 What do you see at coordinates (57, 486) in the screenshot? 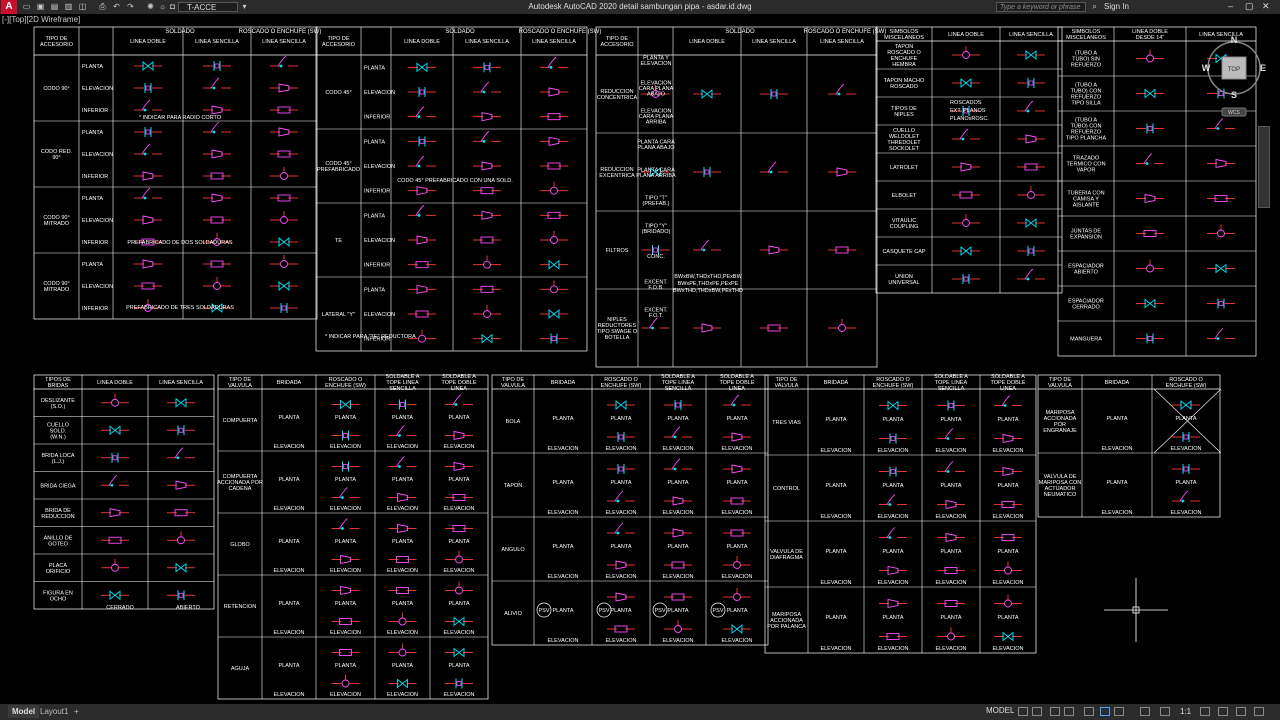
I see `row-label: BRIDA CIEGA` at bounding box center [57, 486].